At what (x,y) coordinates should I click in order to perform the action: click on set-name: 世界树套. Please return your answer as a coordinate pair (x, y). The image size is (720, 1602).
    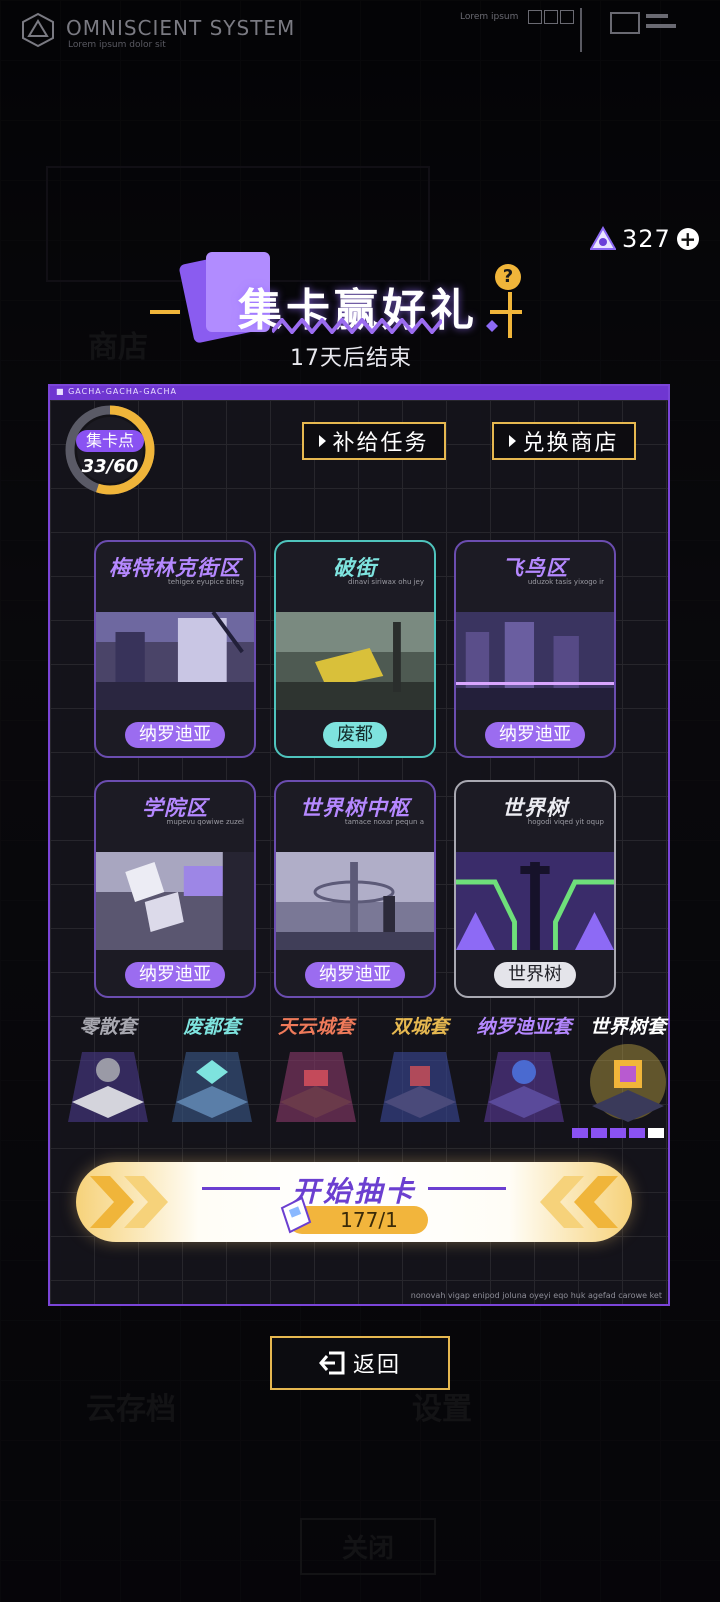
    Looking at the image, I should click on (627, 1027).